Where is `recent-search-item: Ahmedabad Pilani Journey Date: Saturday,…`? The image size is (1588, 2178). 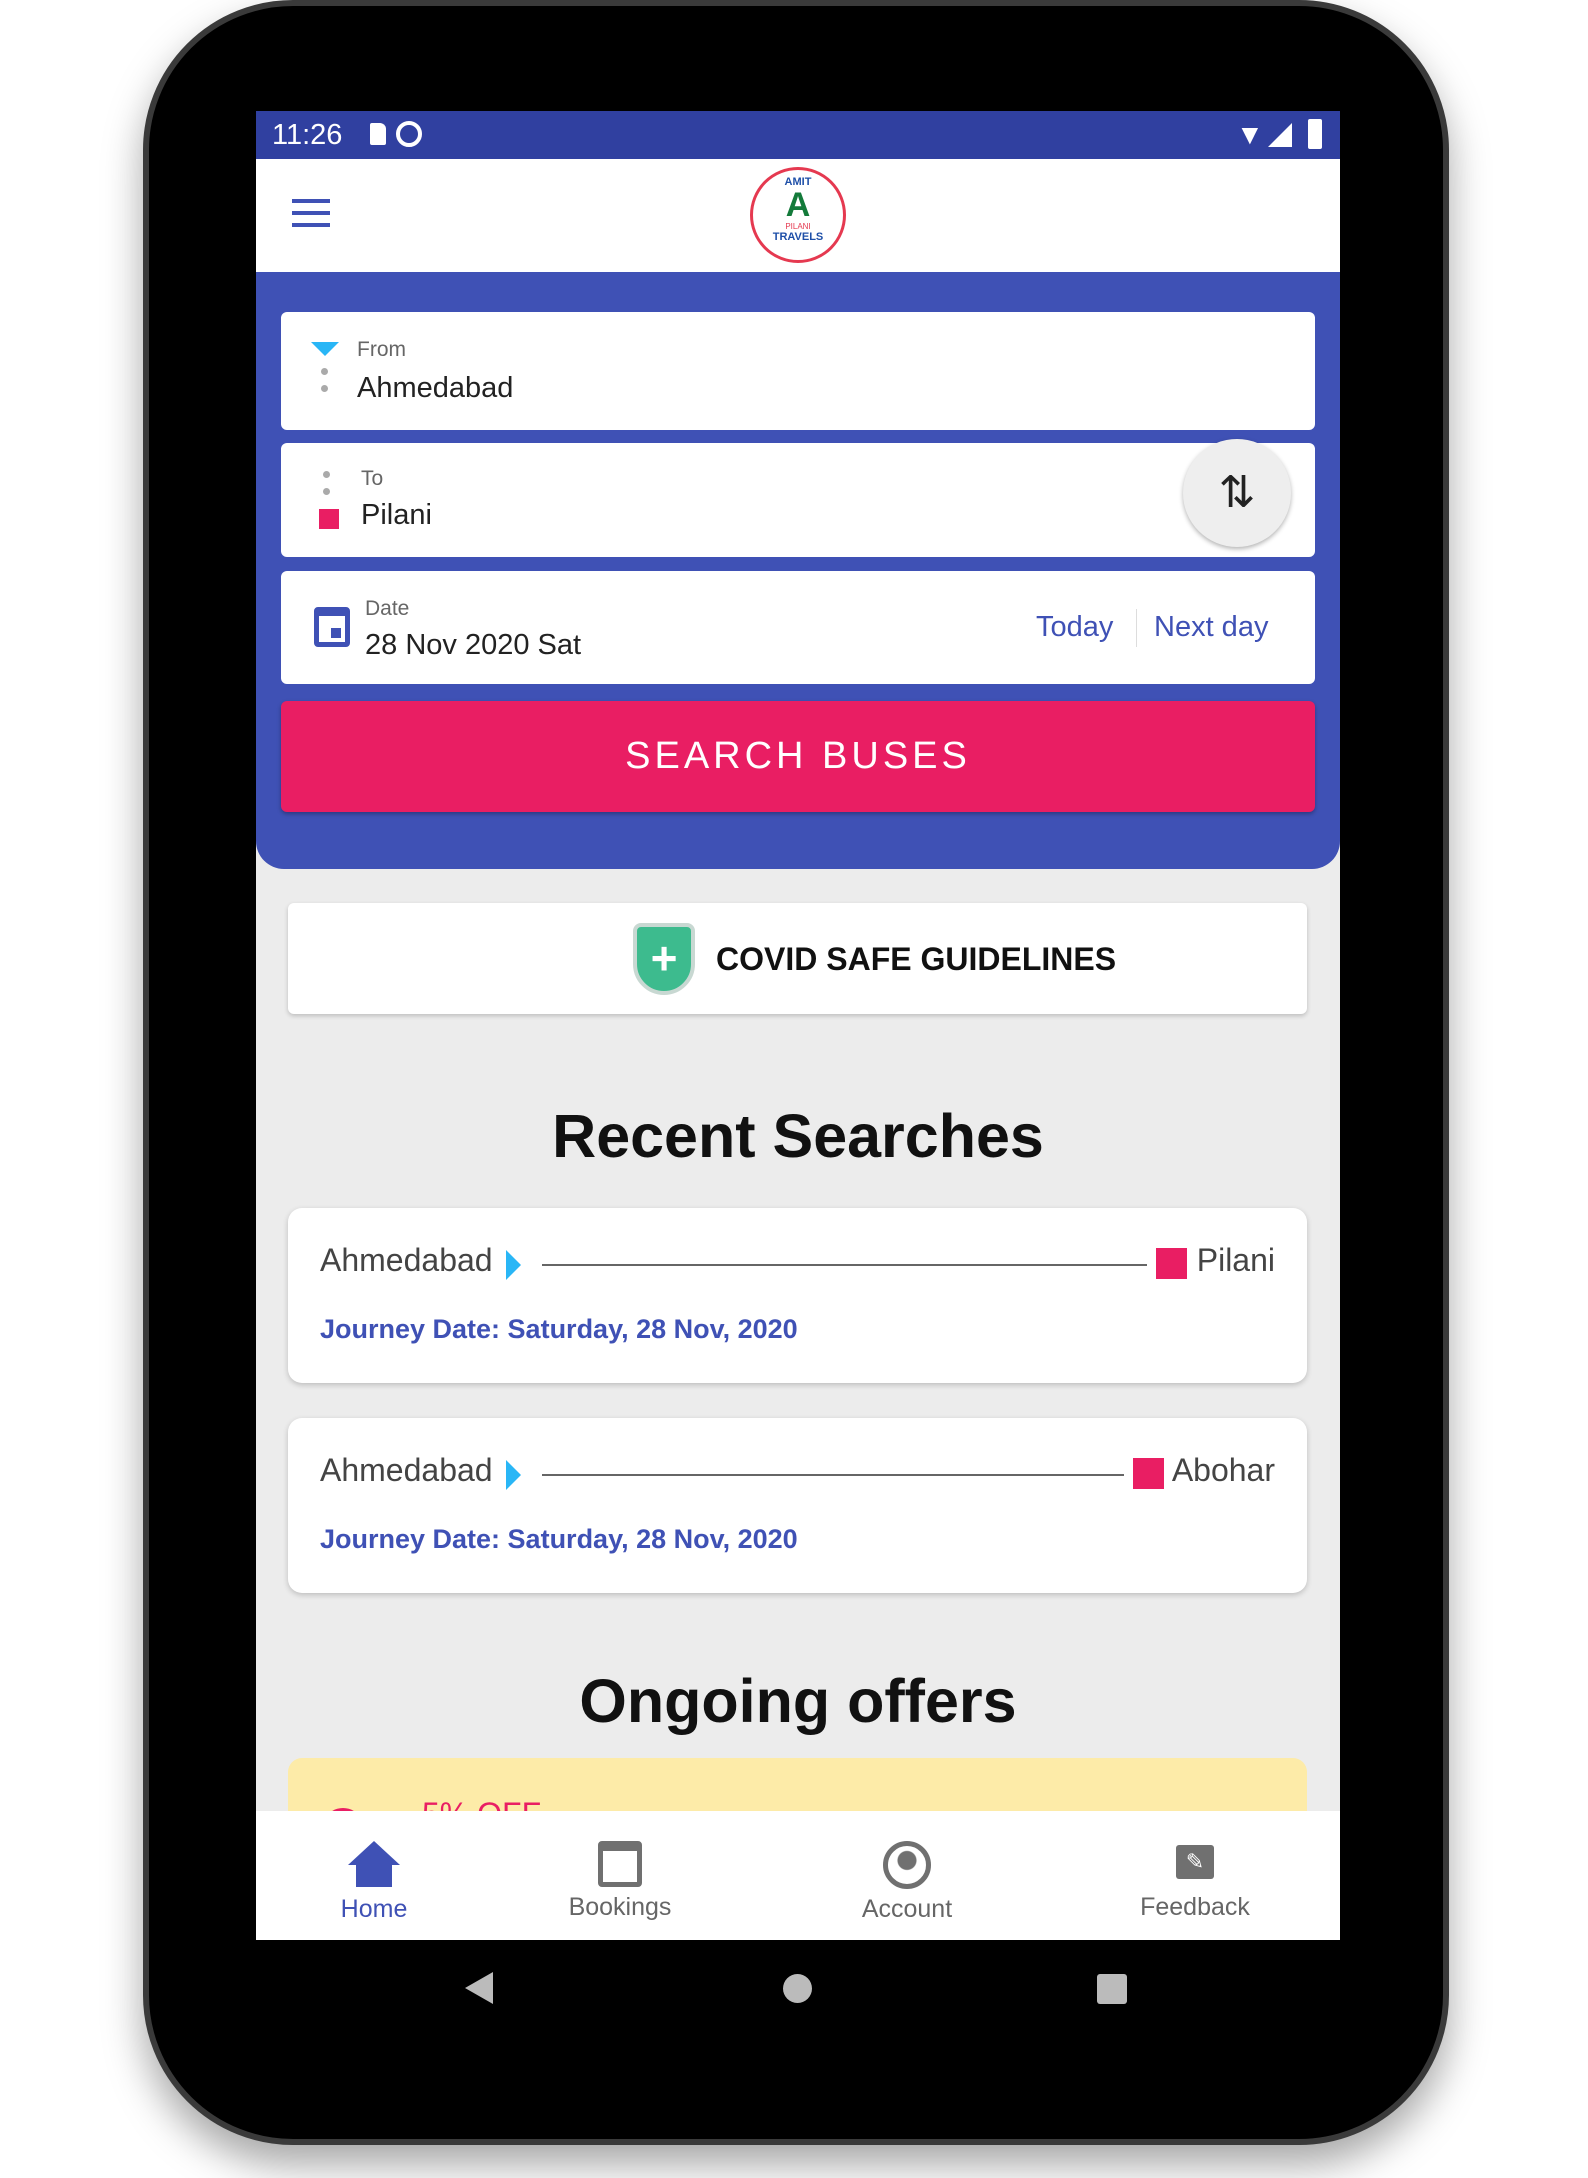 recent-search-item: Ahmedabad Pilani Journey Date: Saturday,… is located at coordinates (797, 1295).